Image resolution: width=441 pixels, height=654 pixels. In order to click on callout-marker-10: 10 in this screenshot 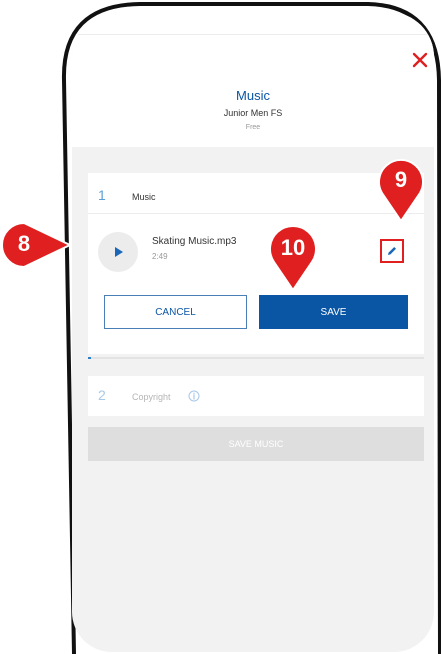, I will do `click(293, 257)`.